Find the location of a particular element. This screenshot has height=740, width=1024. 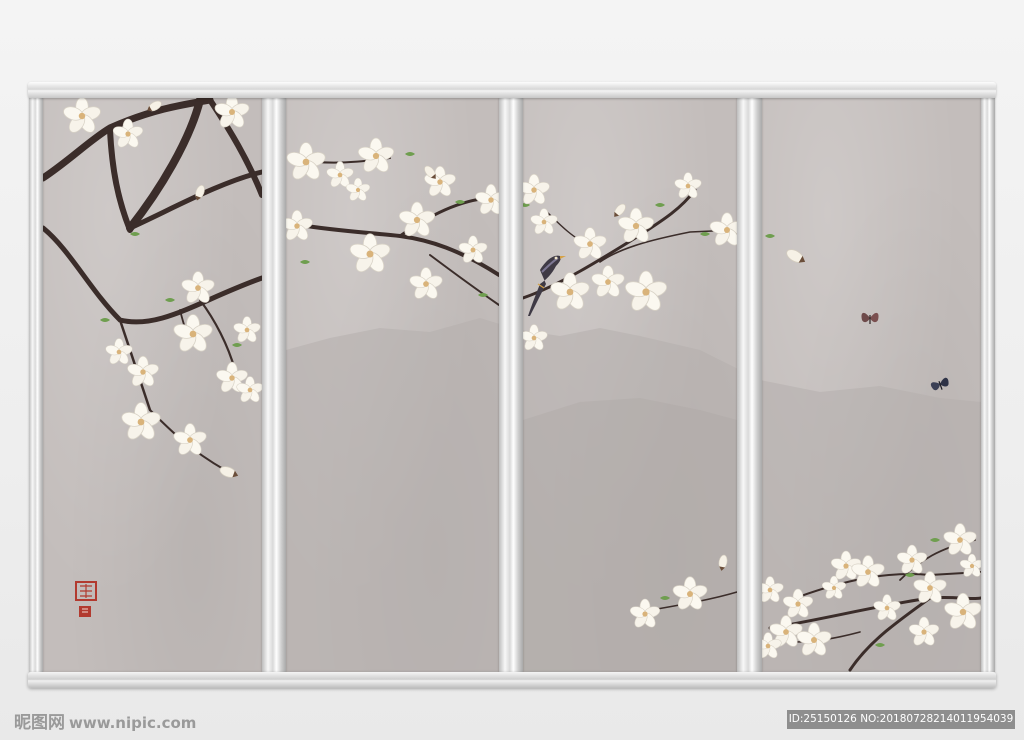

frame-post-right is located at coordinates (988, 385).